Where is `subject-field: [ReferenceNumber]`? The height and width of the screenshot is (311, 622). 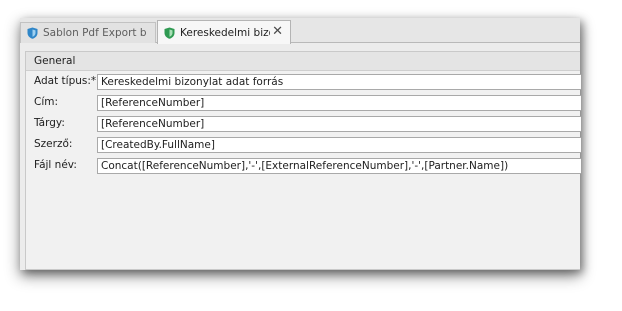 subject-field: [ReferenceNumber] is located at coordinates (339, 124).